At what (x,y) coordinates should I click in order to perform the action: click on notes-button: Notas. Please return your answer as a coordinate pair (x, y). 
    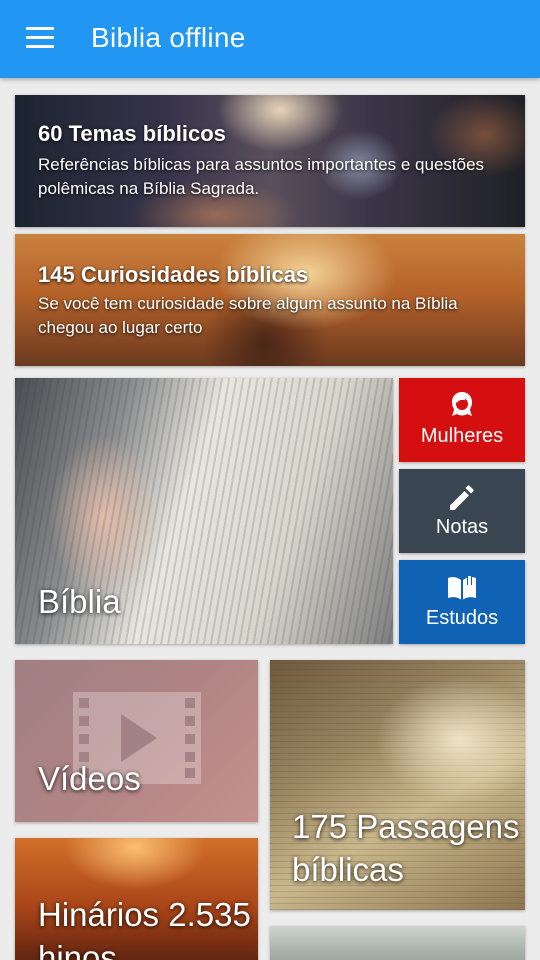
    Looking at the image, I should click on (462, 511).